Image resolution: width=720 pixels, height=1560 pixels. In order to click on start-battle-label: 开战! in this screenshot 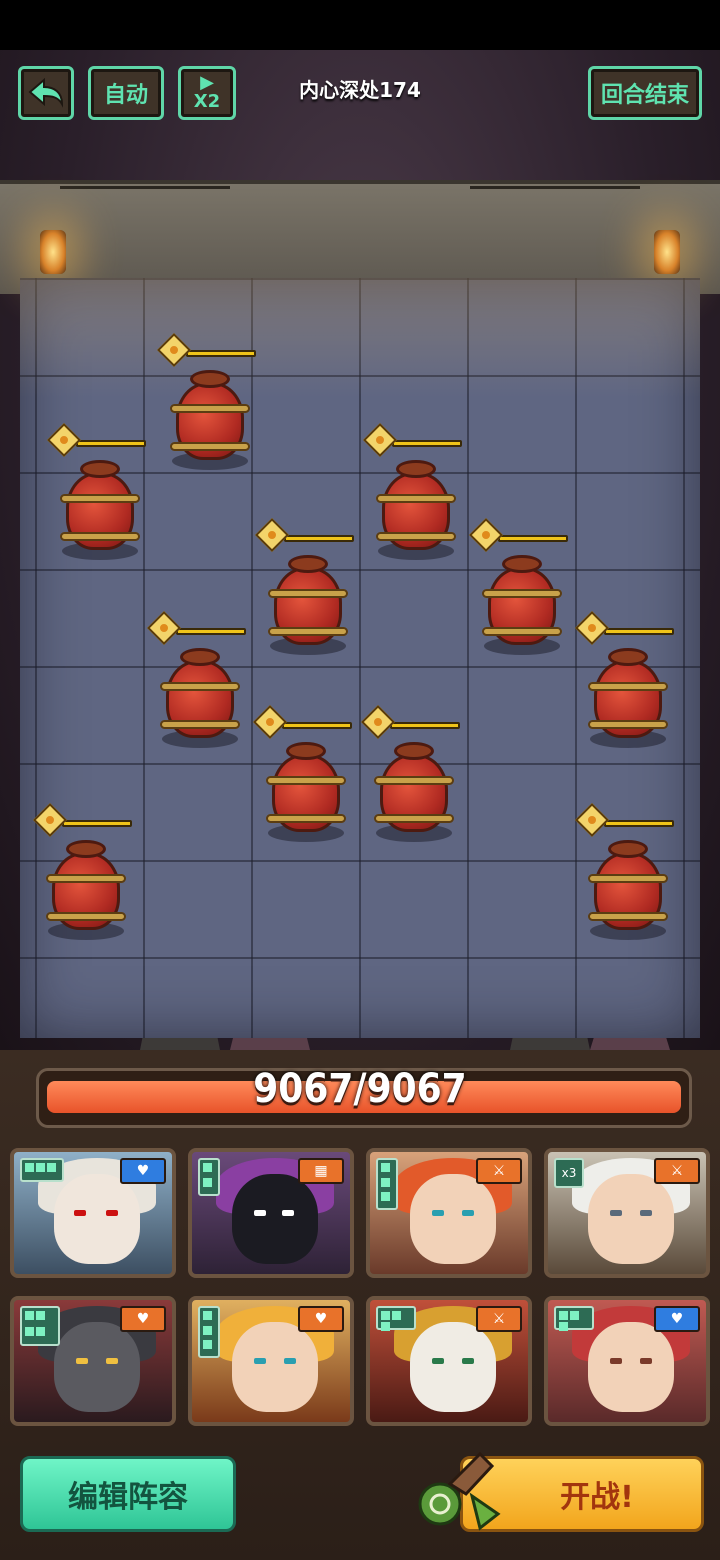, I will do `click(597, 1497)`.